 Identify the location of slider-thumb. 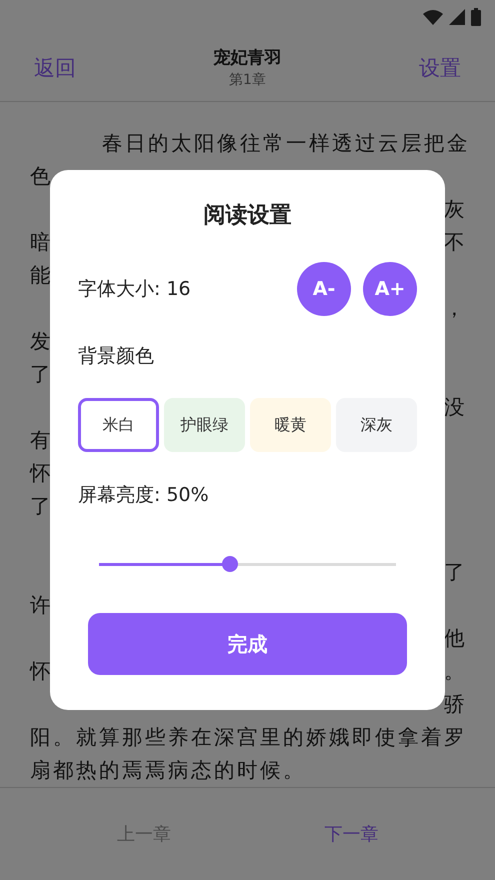
(230, 564).